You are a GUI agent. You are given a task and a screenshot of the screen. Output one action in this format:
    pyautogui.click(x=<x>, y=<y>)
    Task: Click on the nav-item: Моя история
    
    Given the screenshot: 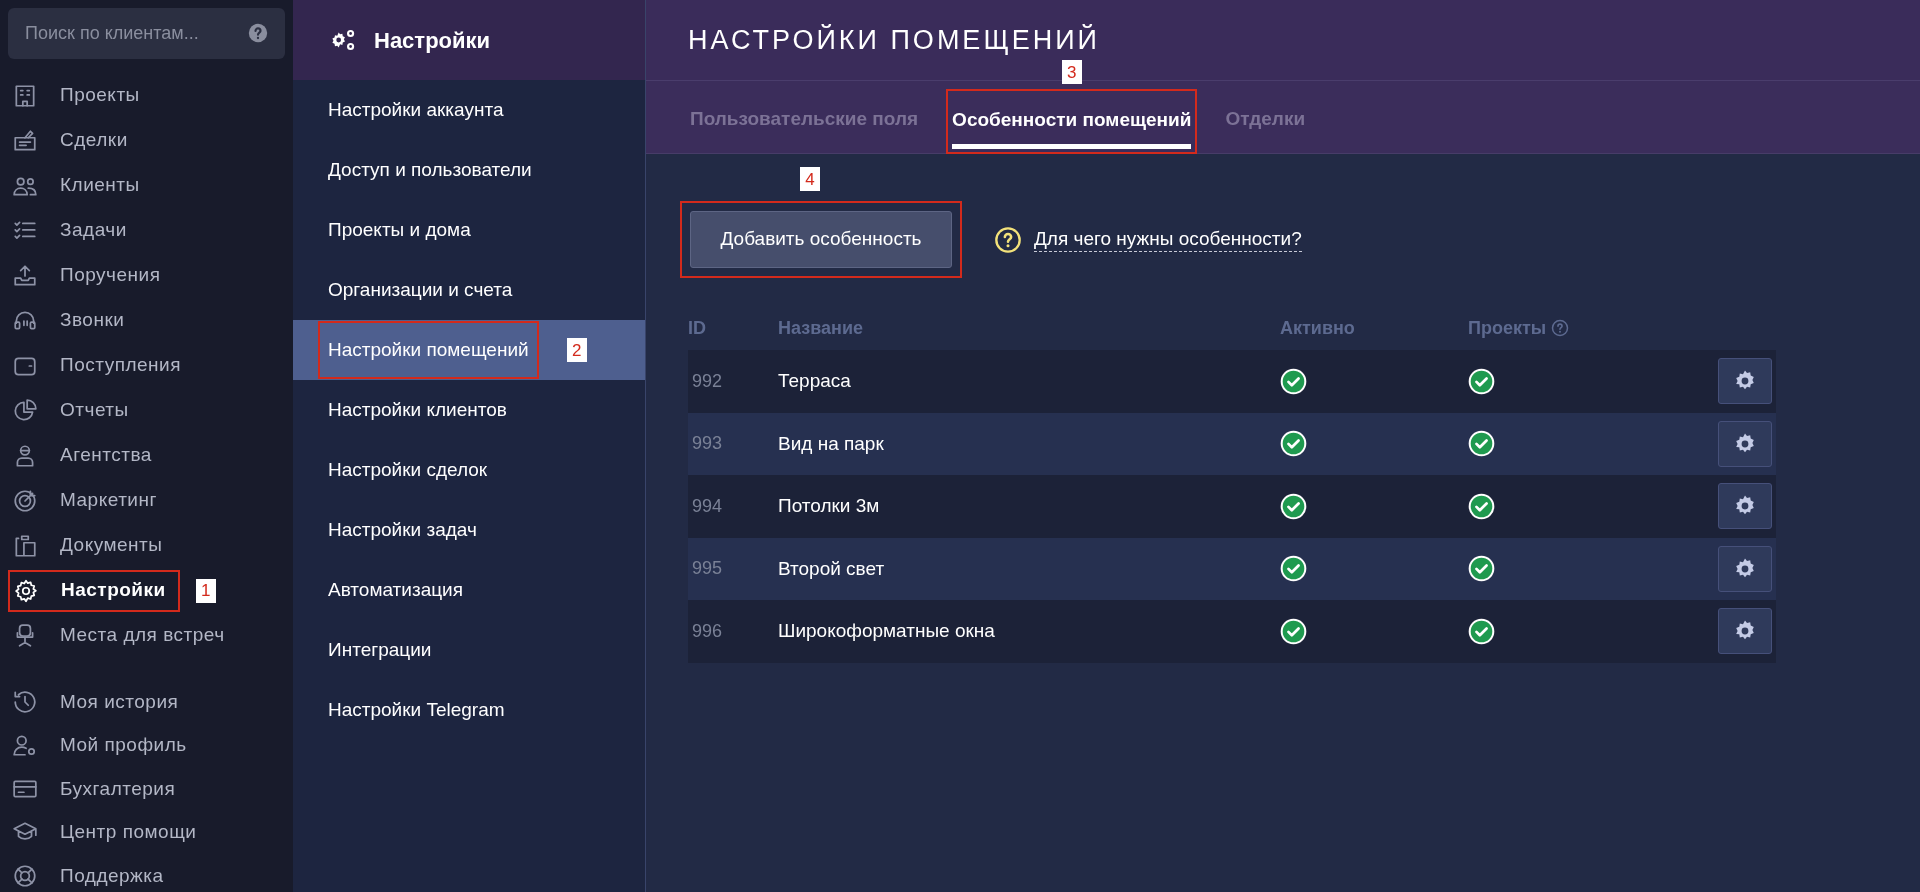 What is the action you would take?
    pyautogui.click(x=146, y=702)
    